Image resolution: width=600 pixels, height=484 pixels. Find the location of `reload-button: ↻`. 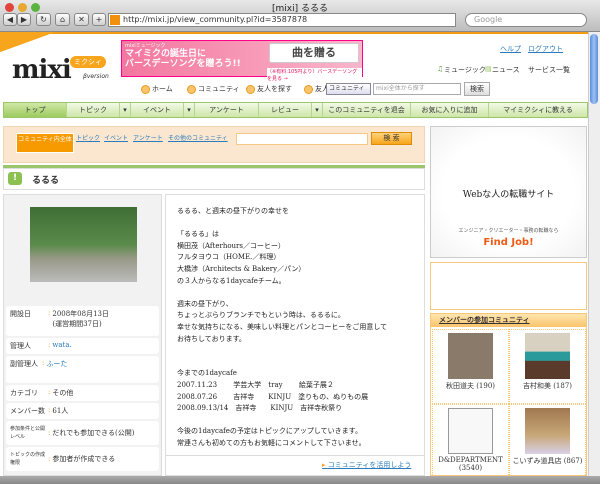

reload-button: ↻ is located at coordinates (43, 19).